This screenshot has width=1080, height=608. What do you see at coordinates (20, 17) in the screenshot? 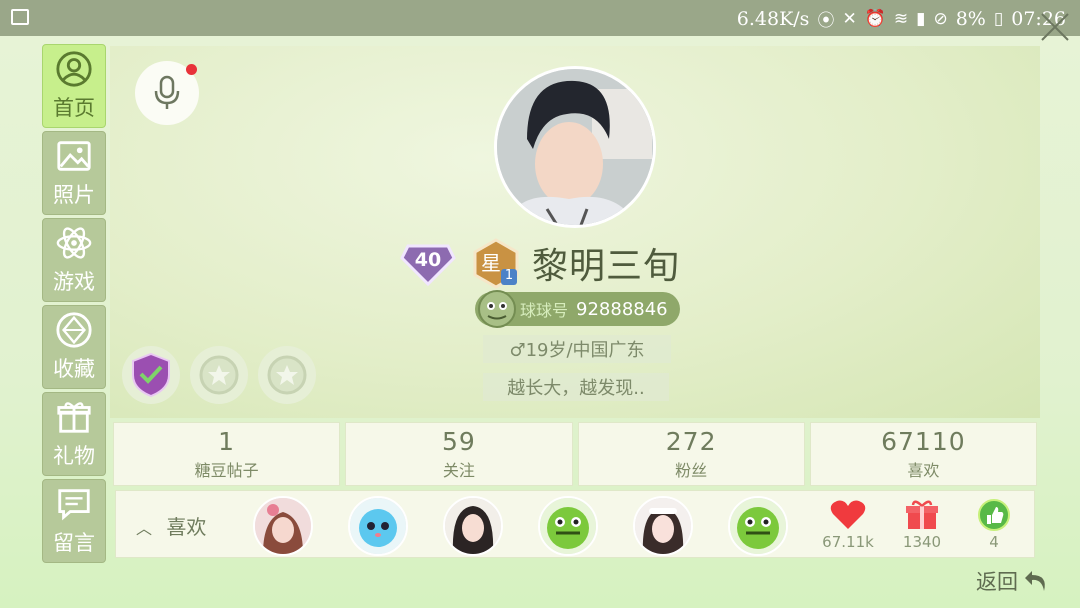
I see `gallery-notification-icon` at bounding box center [20, 17].